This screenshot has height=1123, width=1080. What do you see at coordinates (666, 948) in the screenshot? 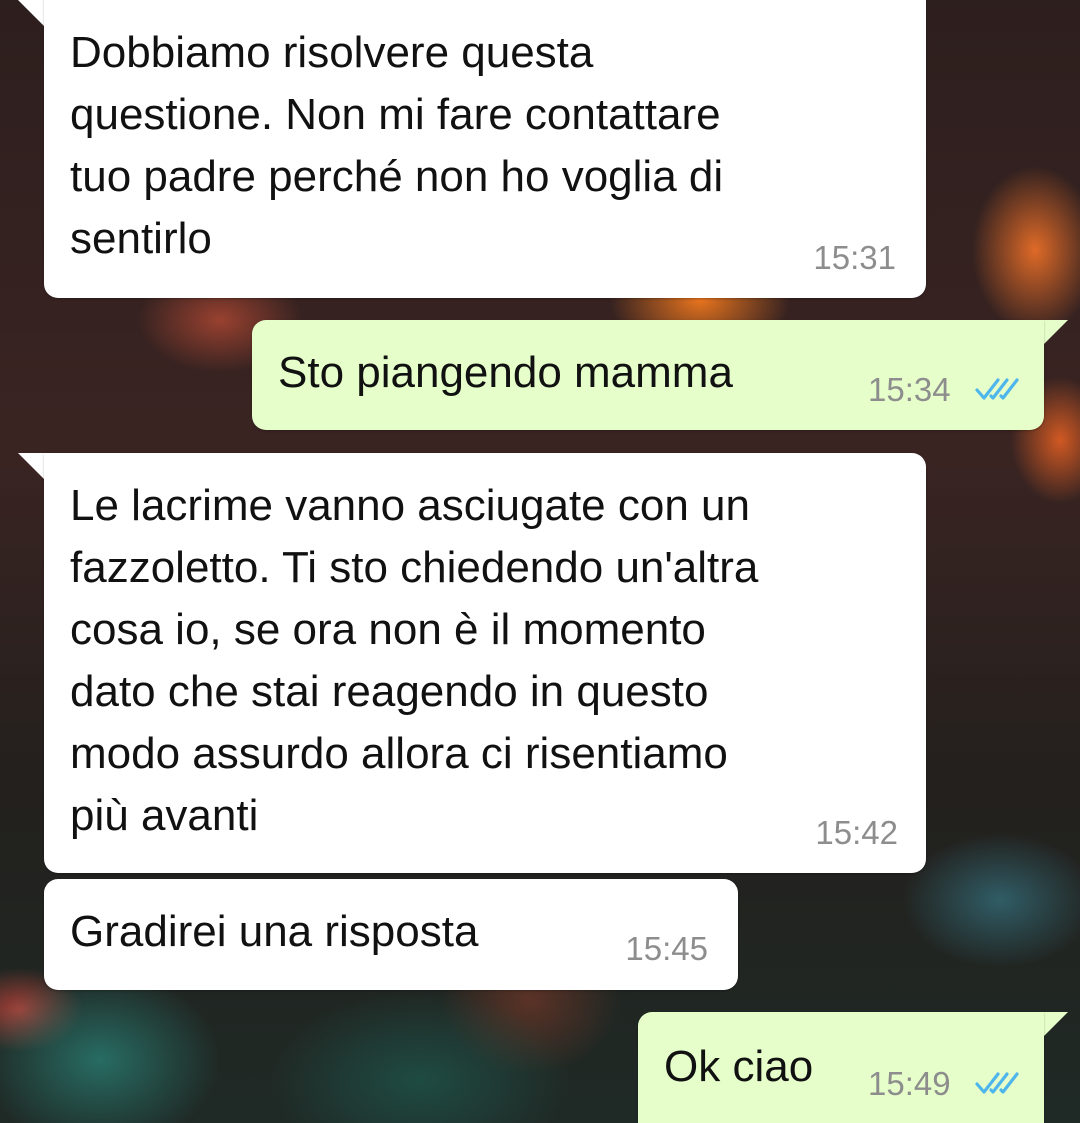
I see `message-timestamp: 15:45` at bounding box center [666, 948].